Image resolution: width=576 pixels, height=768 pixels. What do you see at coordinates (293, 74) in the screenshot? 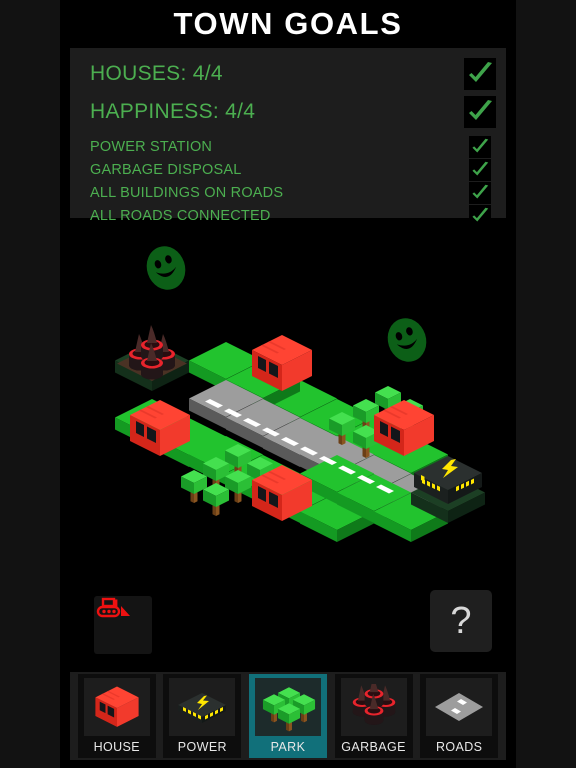
I see `goal-row-houses: HOUSES: 4/4` at bounding box center [293, 74].